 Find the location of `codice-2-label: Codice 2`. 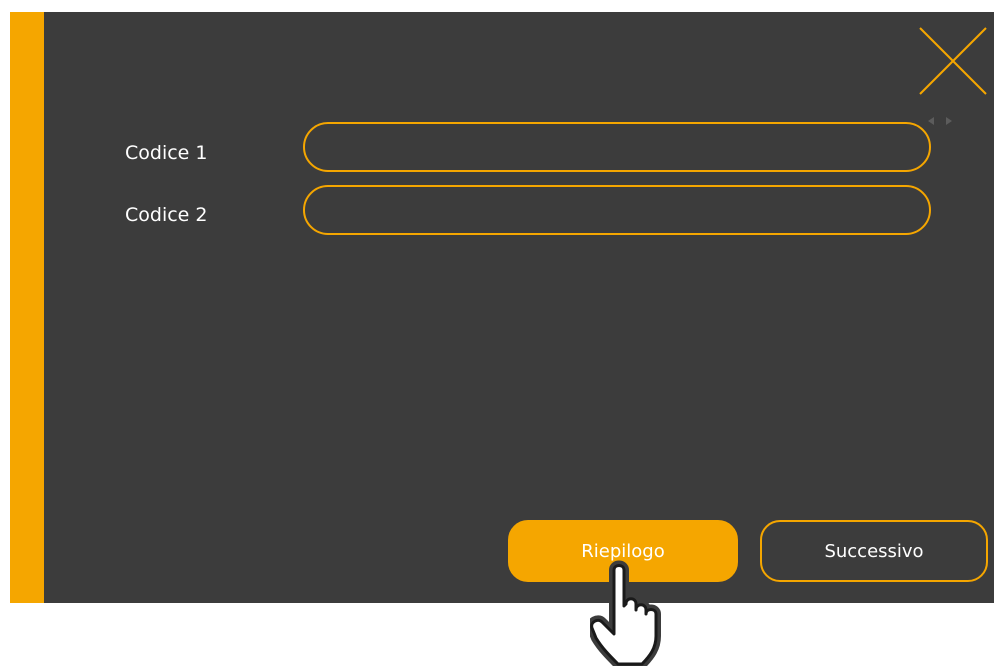

codice-2-label: Codice 2 is located at coordinates (166, 215).